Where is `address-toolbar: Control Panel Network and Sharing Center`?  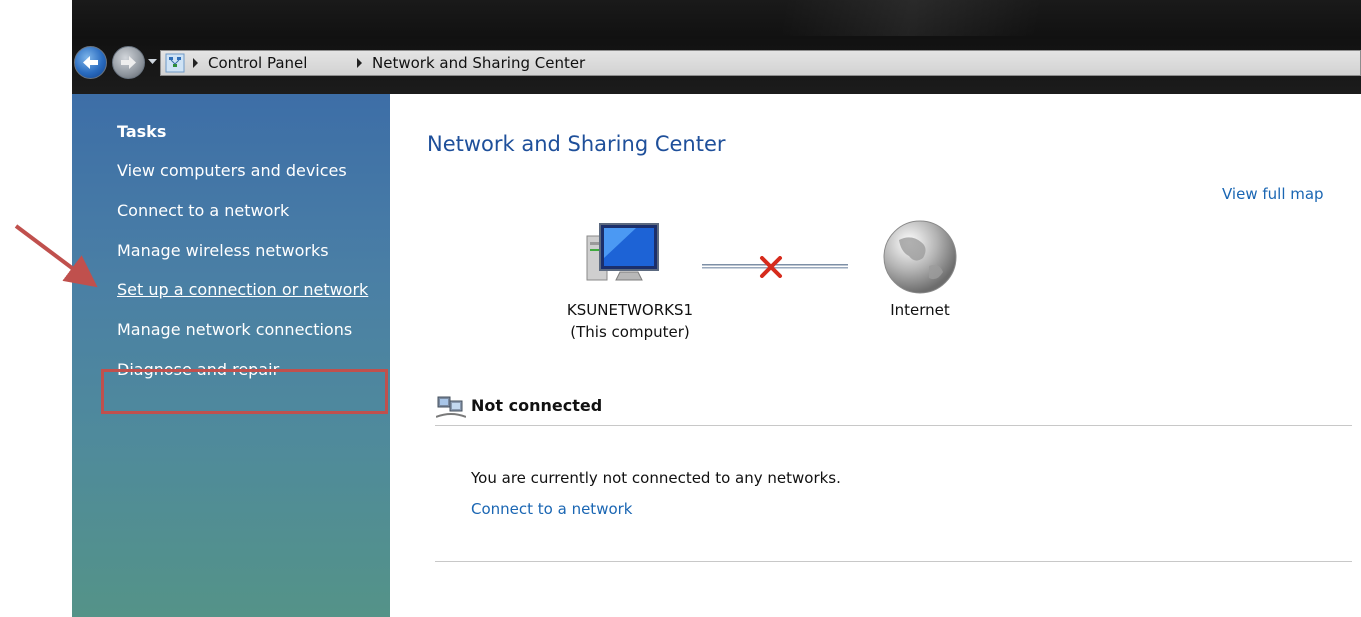
address-toolbar: Control Panel Network and Sharing Center is located at coordinates (716, 47).